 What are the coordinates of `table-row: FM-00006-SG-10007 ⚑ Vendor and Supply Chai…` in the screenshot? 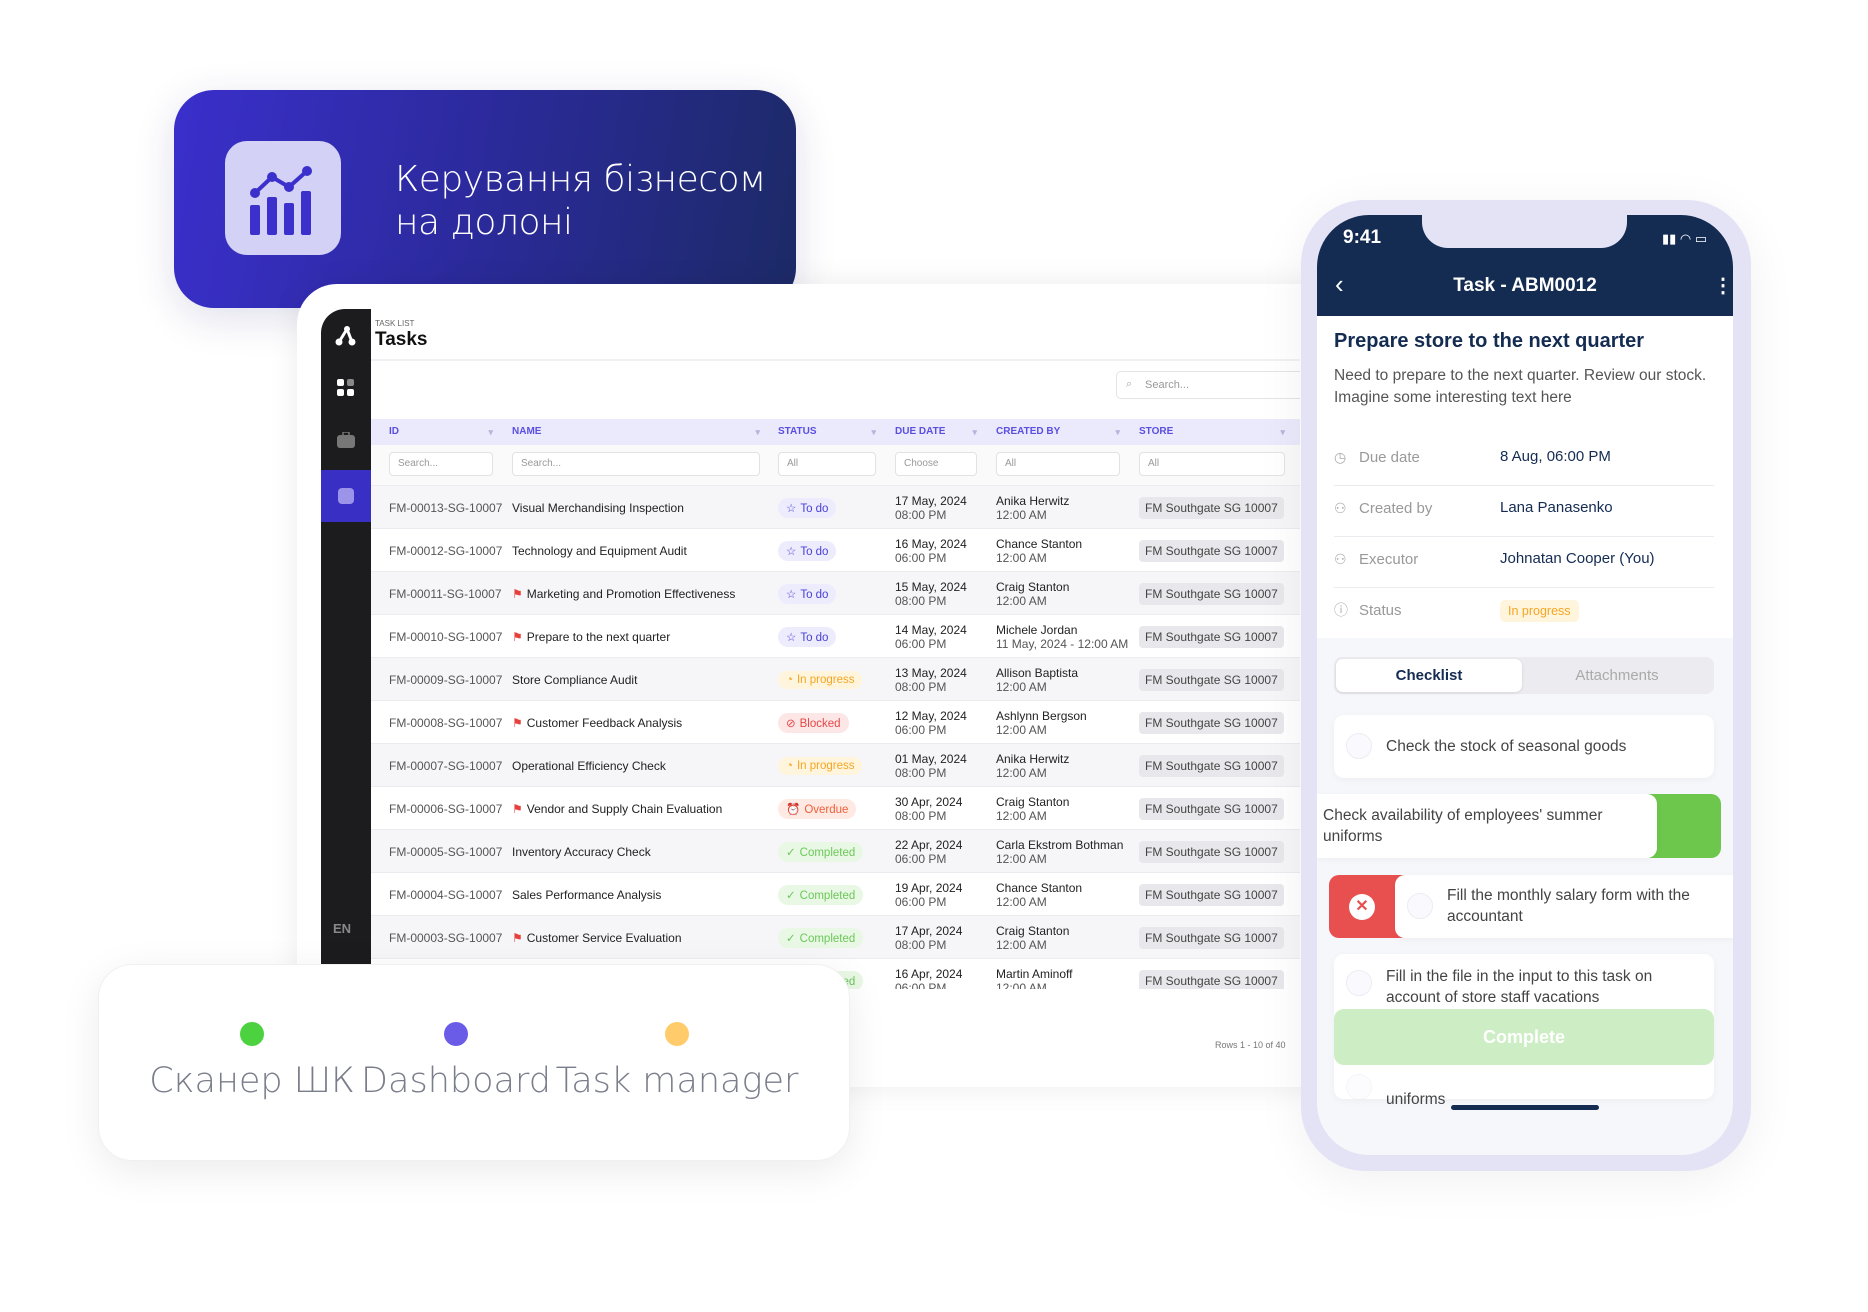 It's located at (835, 807).